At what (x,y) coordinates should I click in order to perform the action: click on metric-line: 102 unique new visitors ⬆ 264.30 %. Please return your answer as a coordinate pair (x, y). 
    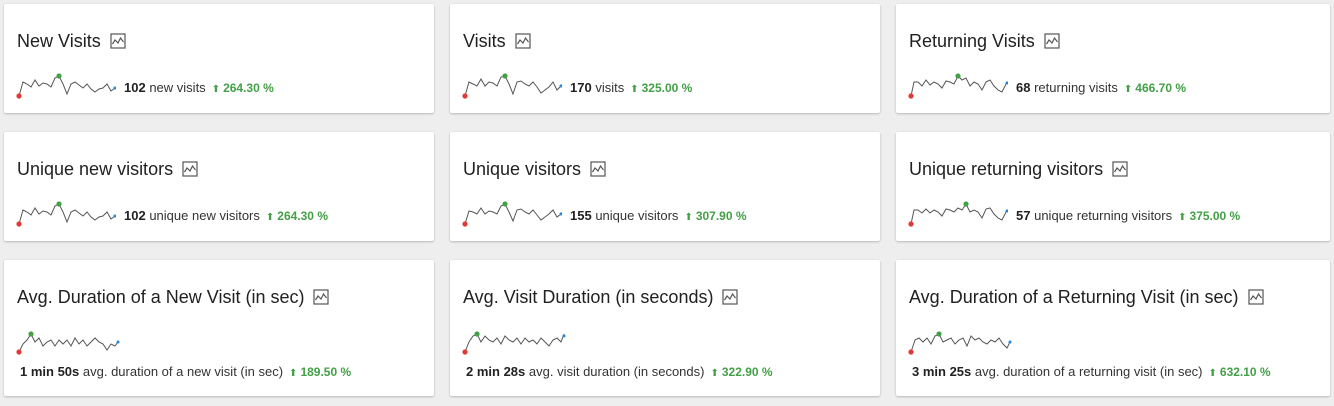
    Looking at the image, I should click on (226, 217).